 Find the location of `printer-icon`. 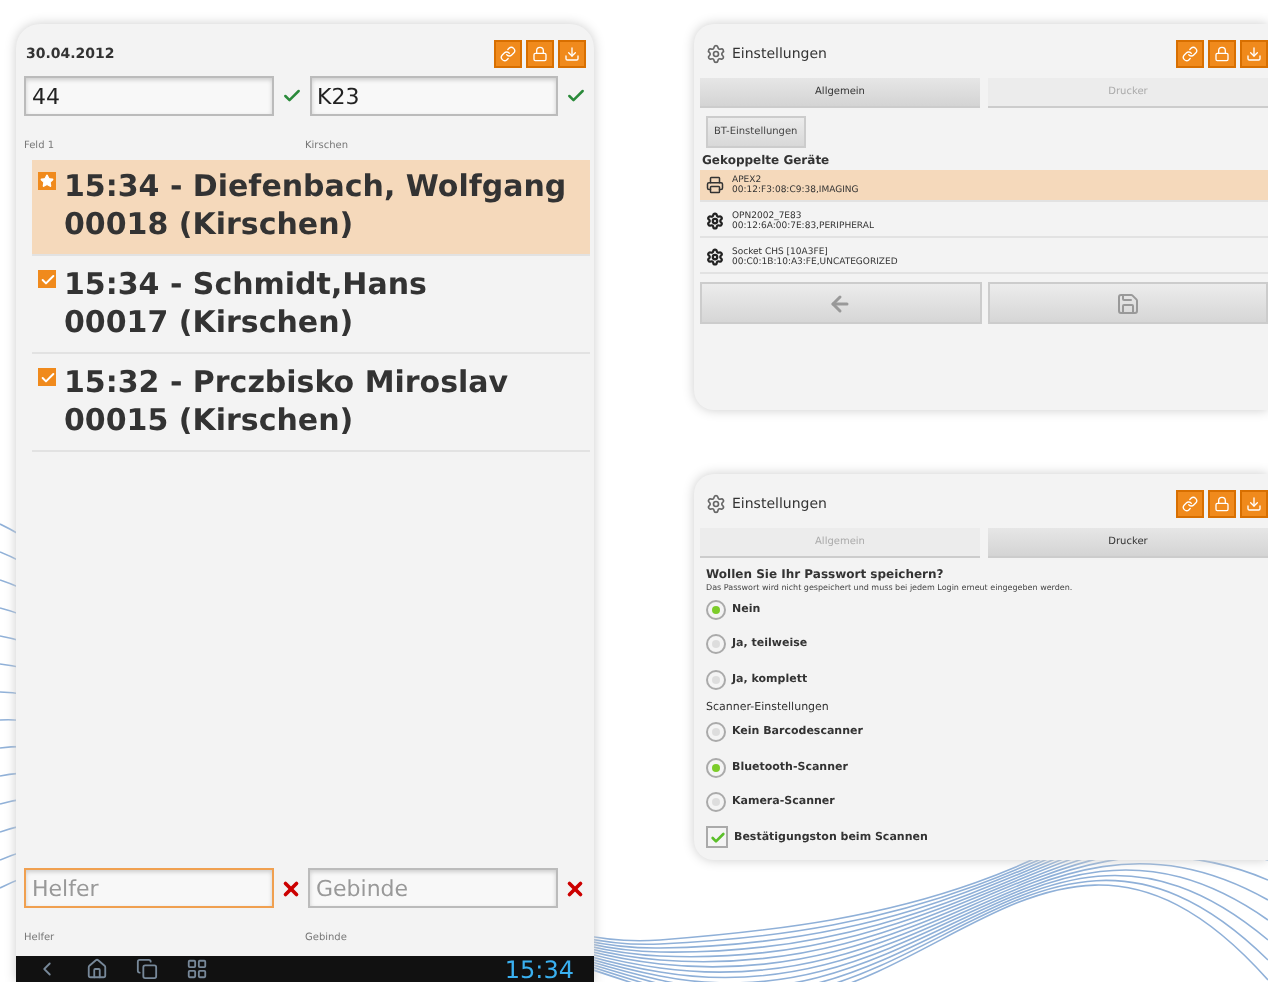

printer-icon is located at coordinates (715, 185).